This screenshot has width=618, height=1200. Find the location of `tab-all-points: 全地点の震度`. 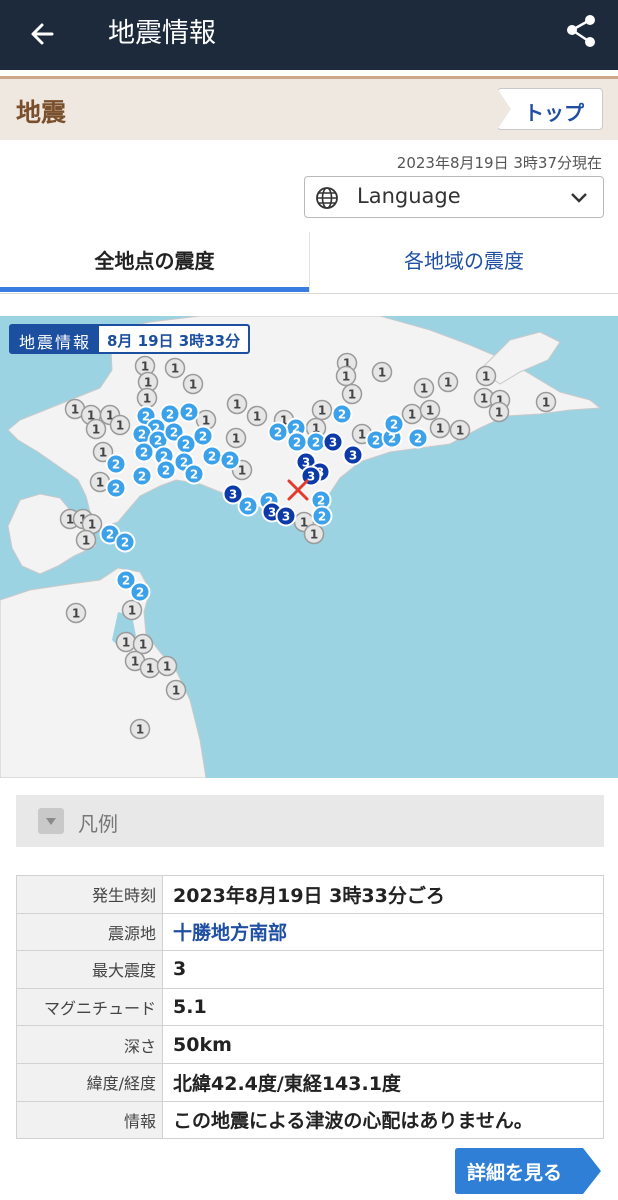

tab-all-points: 全地点の震度 is located at coordinates (154, 263).